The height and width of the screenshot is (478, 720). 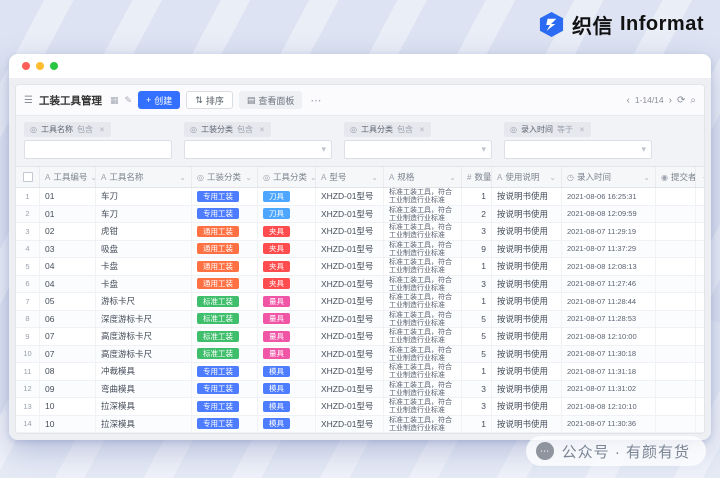 What do you see at coordinates (114, 100) in the screenshot?
I see `grid-view-icon: ▦` at bounding box center [114, 100].